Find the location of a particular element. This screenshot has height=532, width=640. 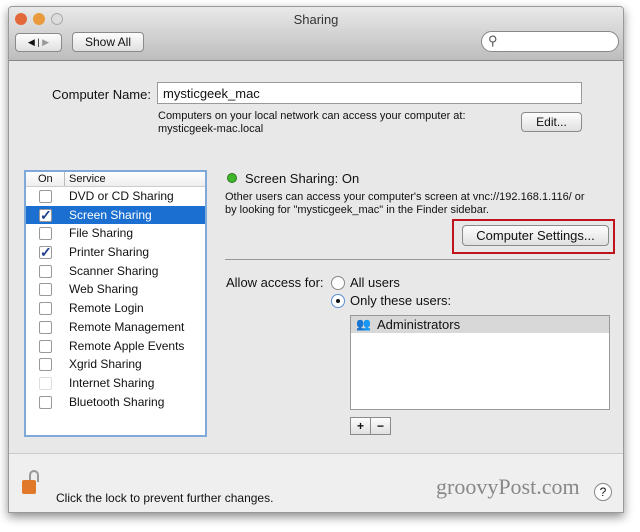

service-label: Remote Apple Events is located at coordinates (127, 345).